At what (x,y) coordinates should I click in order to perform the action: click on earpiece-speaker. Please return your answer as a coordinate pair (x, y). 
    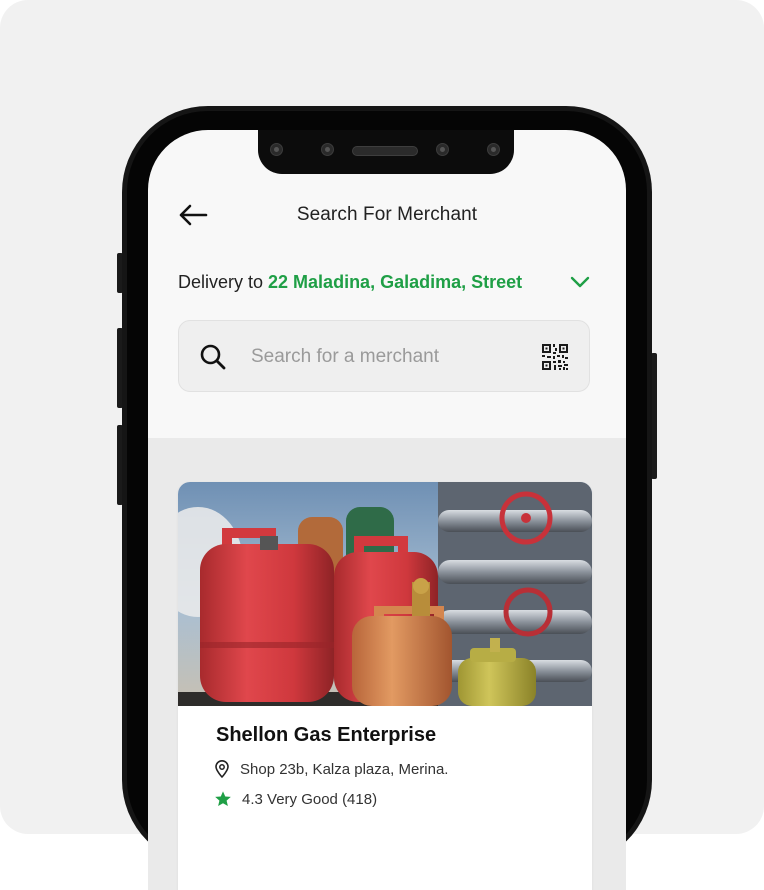
    Looking at the image, I should click on (385, 151).